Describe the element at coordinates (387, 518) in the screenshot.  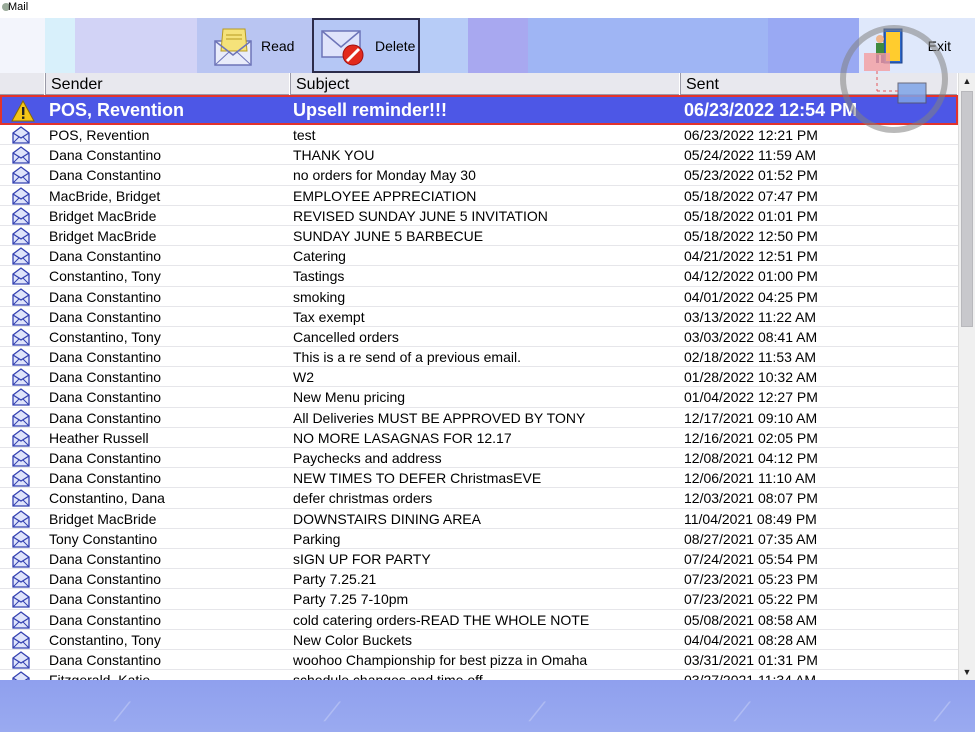
I see `message-subject: DOWNSTAIRS DINING AREA` at that location.